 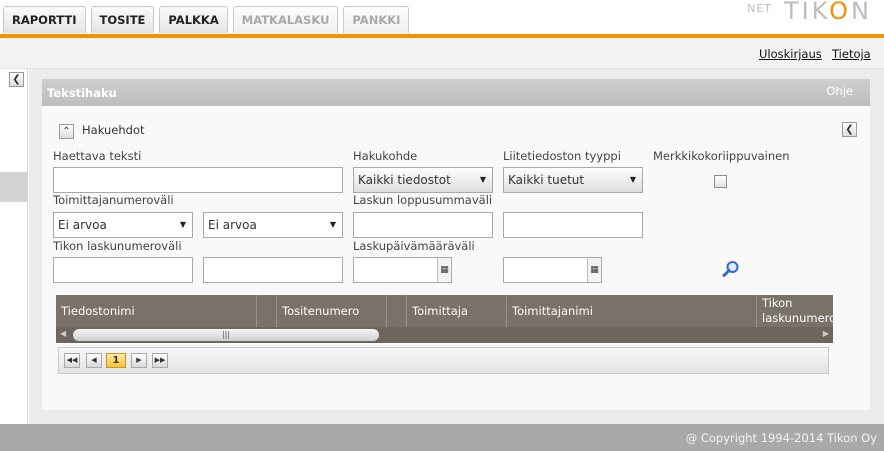 I want to click on invoice-sum-from-input, so click(x=423, y=225).